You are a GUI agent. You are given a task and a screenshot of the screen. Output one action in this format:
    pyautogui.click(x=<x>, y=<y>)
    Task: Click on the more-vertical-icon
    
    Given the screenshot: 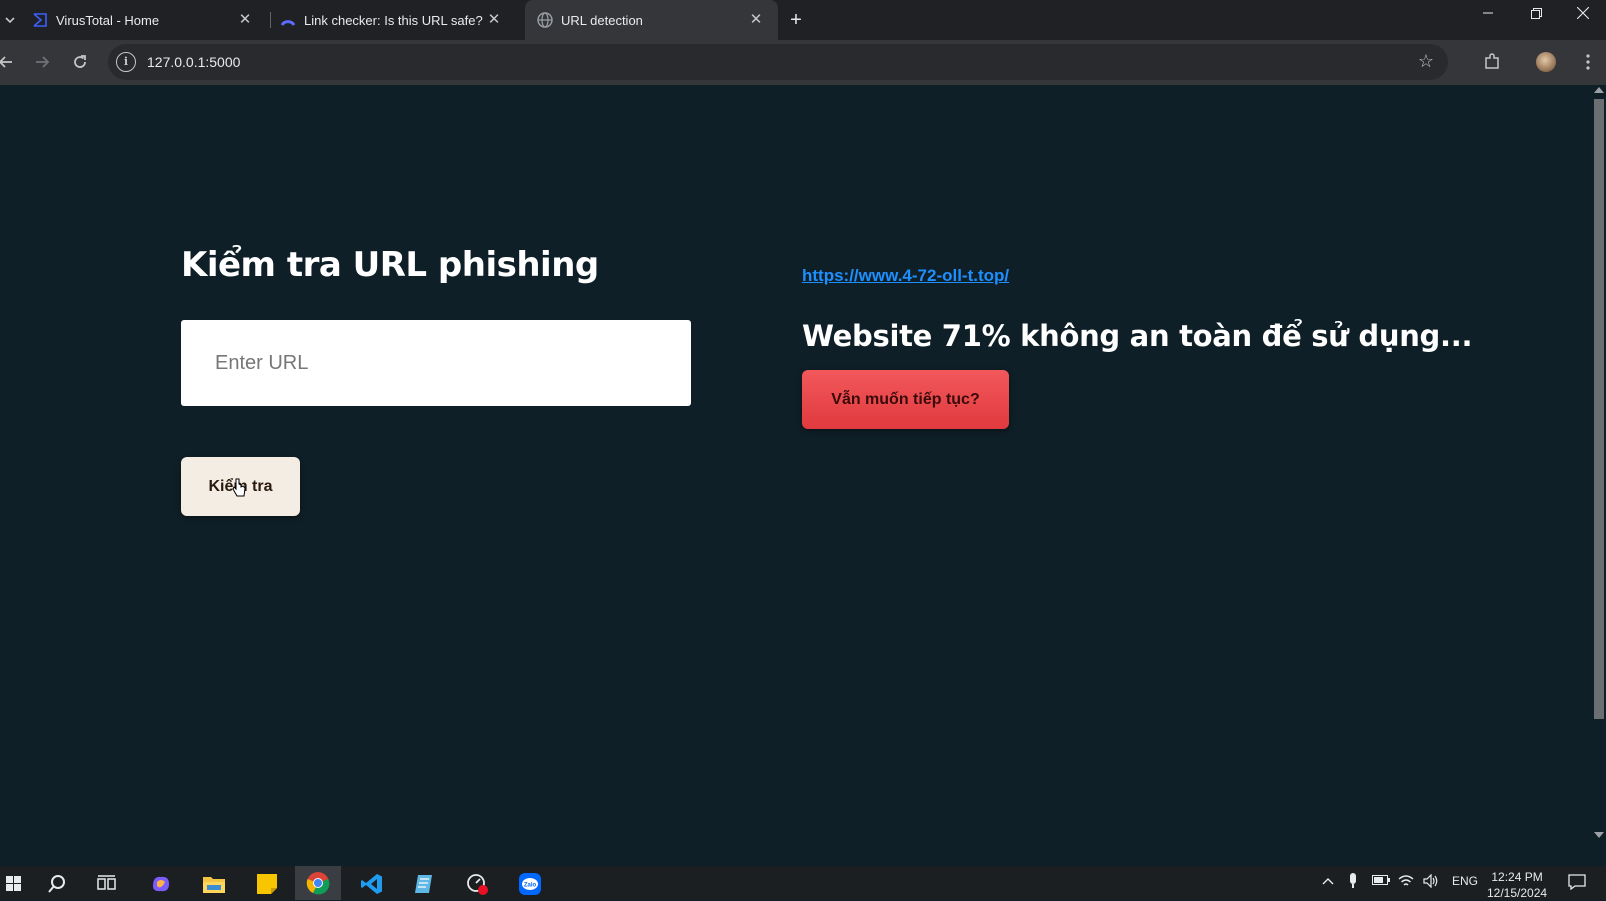 What is the action you would take?
    pyautogui.click(x=1588, y=62)
    